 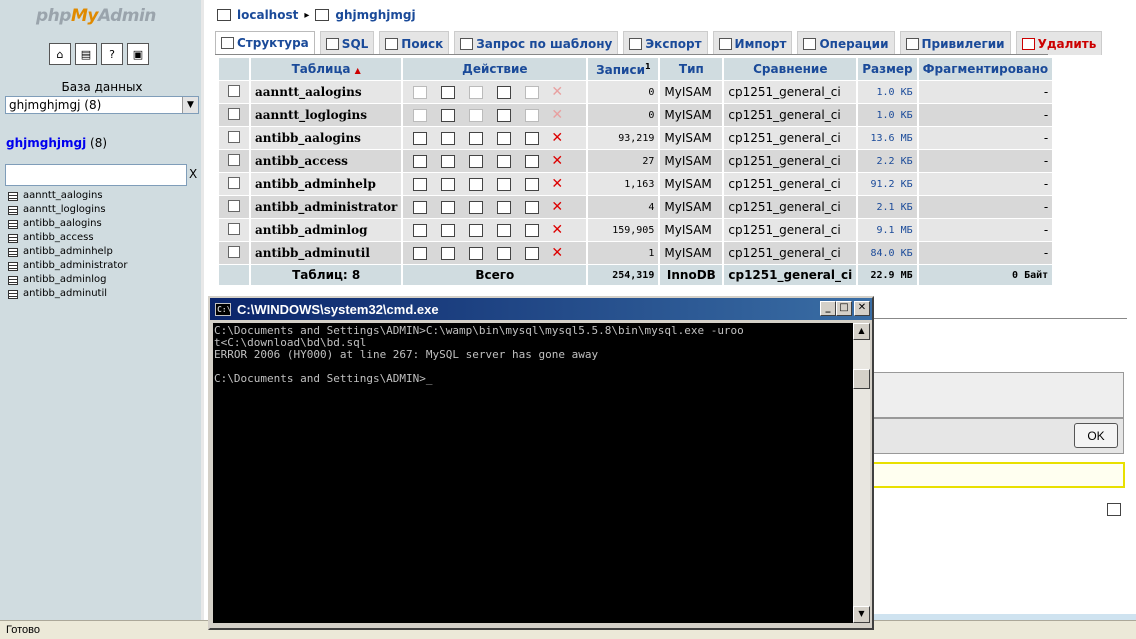 I want to click on scroll-thumb, so click(x=861, y=379).